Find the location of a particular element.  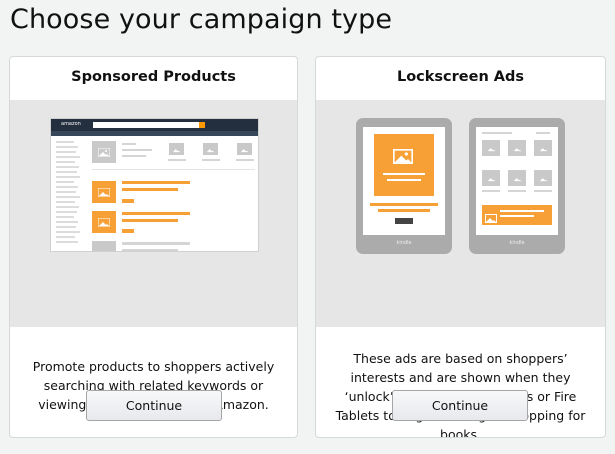

browser-mockup: amazon is located at coordinates (154, 185).